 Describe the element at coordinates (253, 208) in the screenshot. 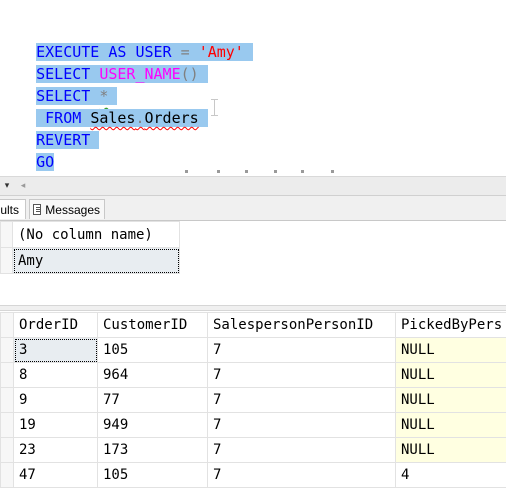

I see `results-tab-strip: sults Messages` at that location.